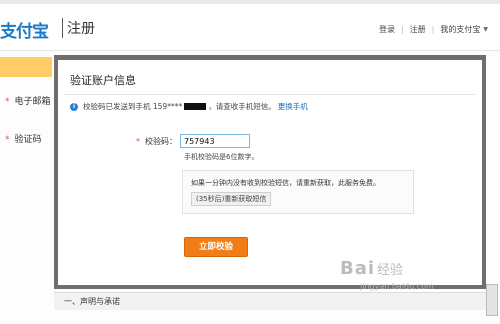 The width and height of the screenshot is (500, 324). I want to click on login-link: 登录, so click(387, 29).